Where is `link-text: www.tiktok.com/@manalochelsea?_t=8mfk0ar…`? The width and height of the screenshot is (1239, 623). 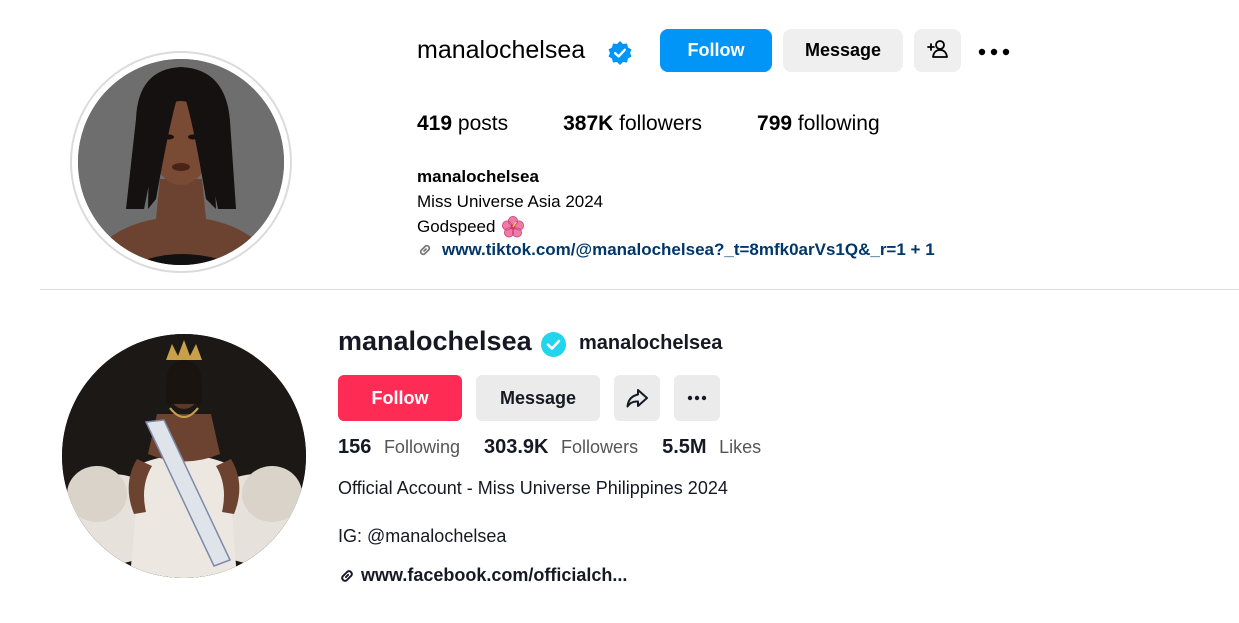 link-text: www.tiktok.com/@manalochelsea?_t=8mfk0ar… is located at coordinates (688, 250).